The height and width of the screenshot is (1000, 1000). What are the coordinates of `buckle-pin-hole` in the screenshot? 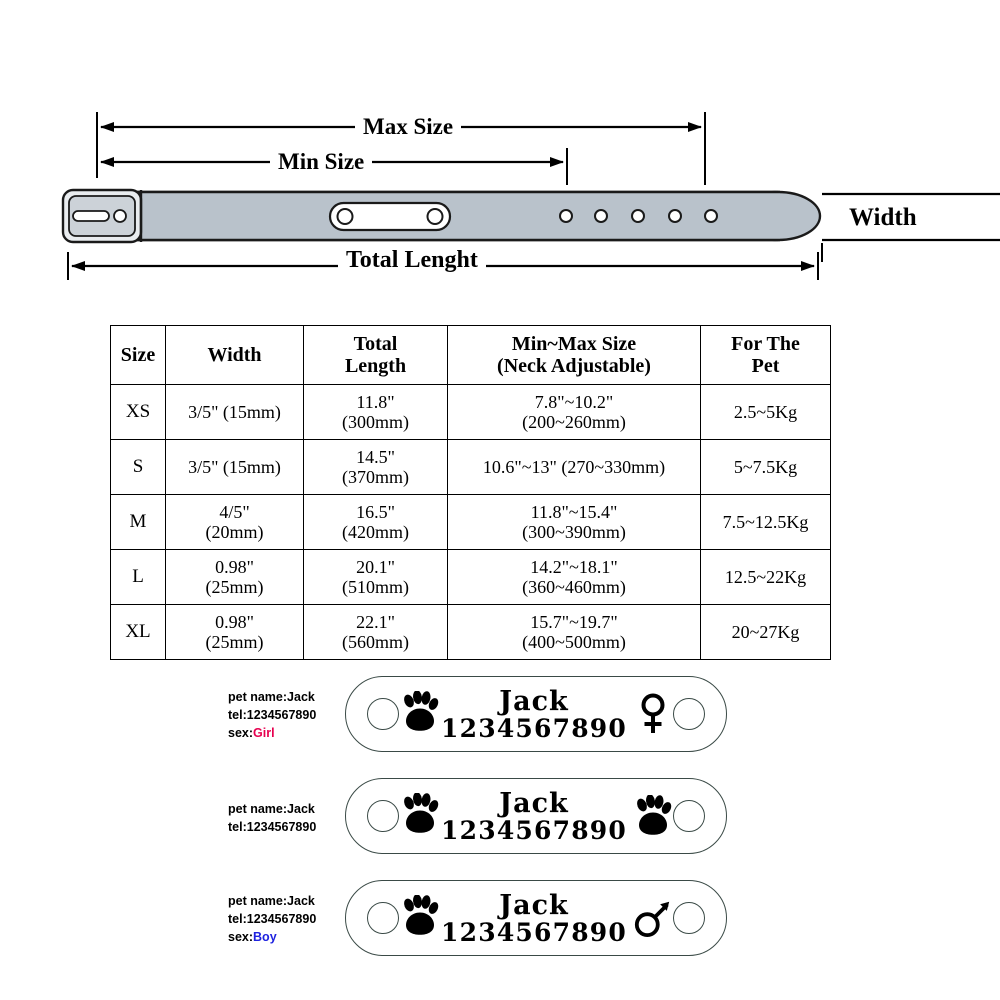 It's located at (120, 216).